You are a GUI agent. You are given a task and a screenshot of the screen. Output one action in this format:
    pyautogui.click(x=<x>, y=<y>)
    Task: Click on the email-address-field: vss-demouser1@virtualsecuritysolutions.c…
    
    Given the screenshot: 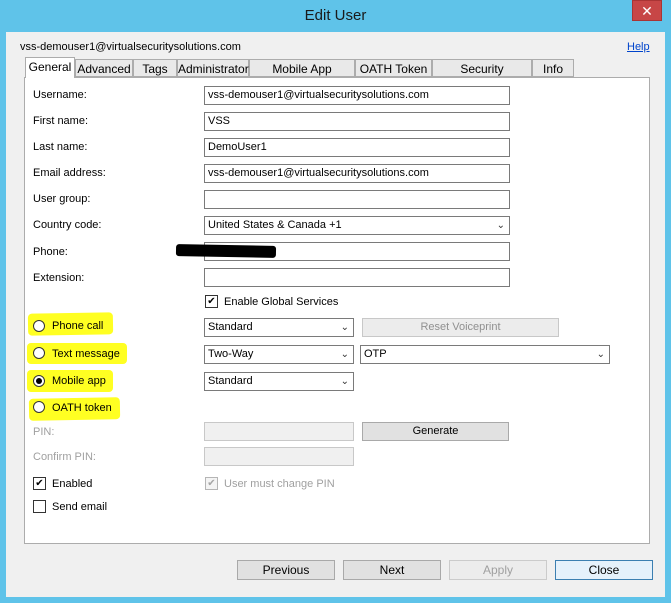 What is the action you would take?
    pyautogui.click(x=357, y=173)
    